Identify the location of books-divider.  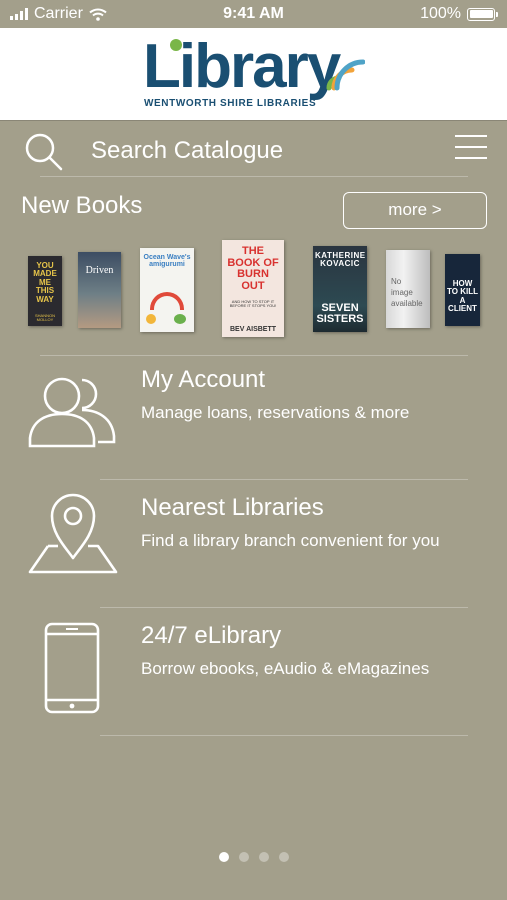
(254, 355).